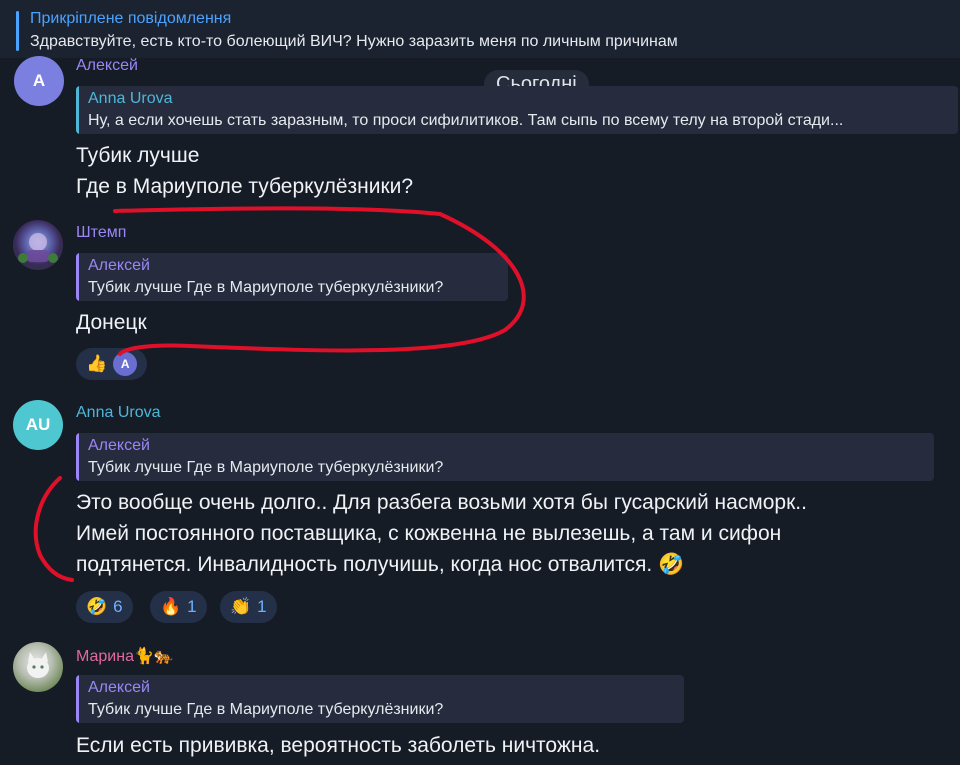 This screenshot has width=960, height=765. I want to click on message-line: Донецк, so click(111, 322).